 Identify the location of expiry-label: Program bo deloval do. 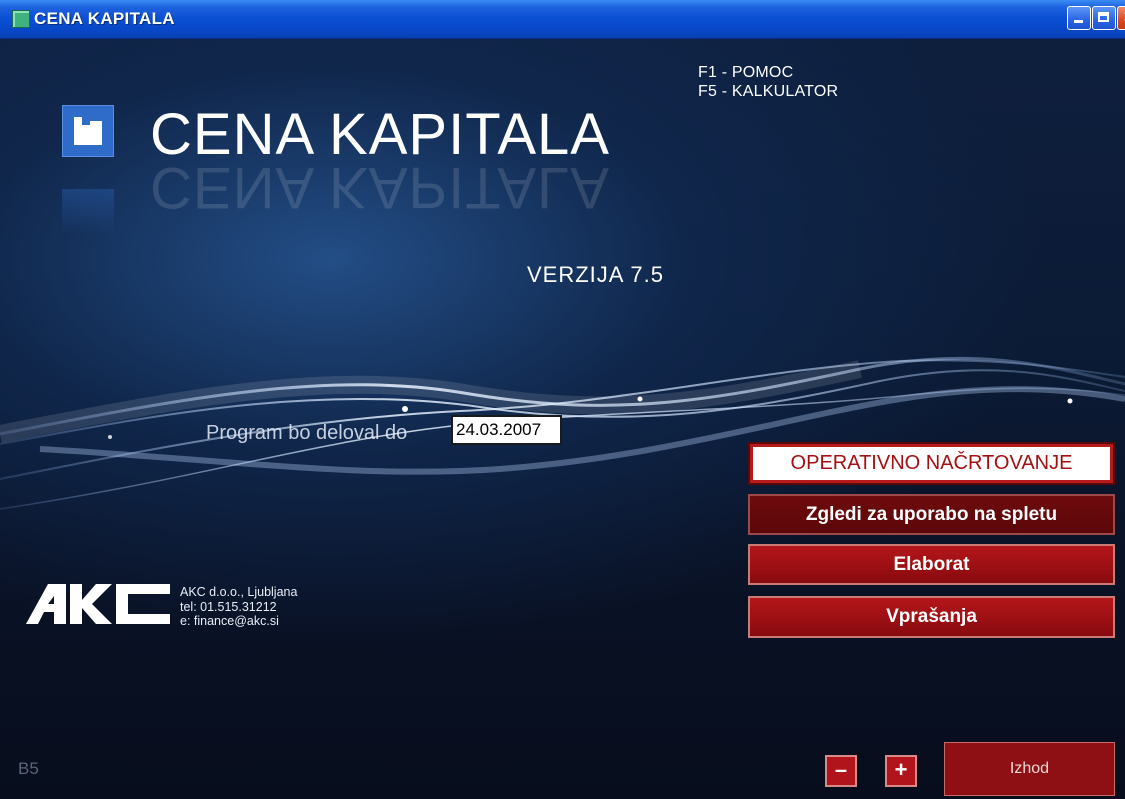
(307, 433).